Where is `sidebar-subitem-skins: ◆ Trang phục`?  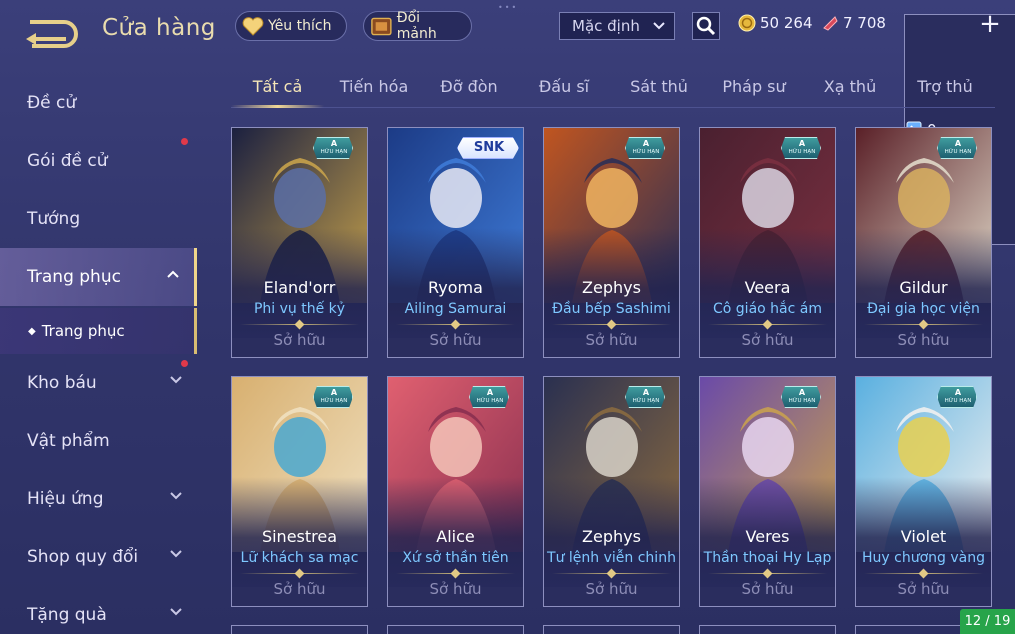
sidebar-subitem-skins: ◆ Trang phục is located at coordinates (98, 331).